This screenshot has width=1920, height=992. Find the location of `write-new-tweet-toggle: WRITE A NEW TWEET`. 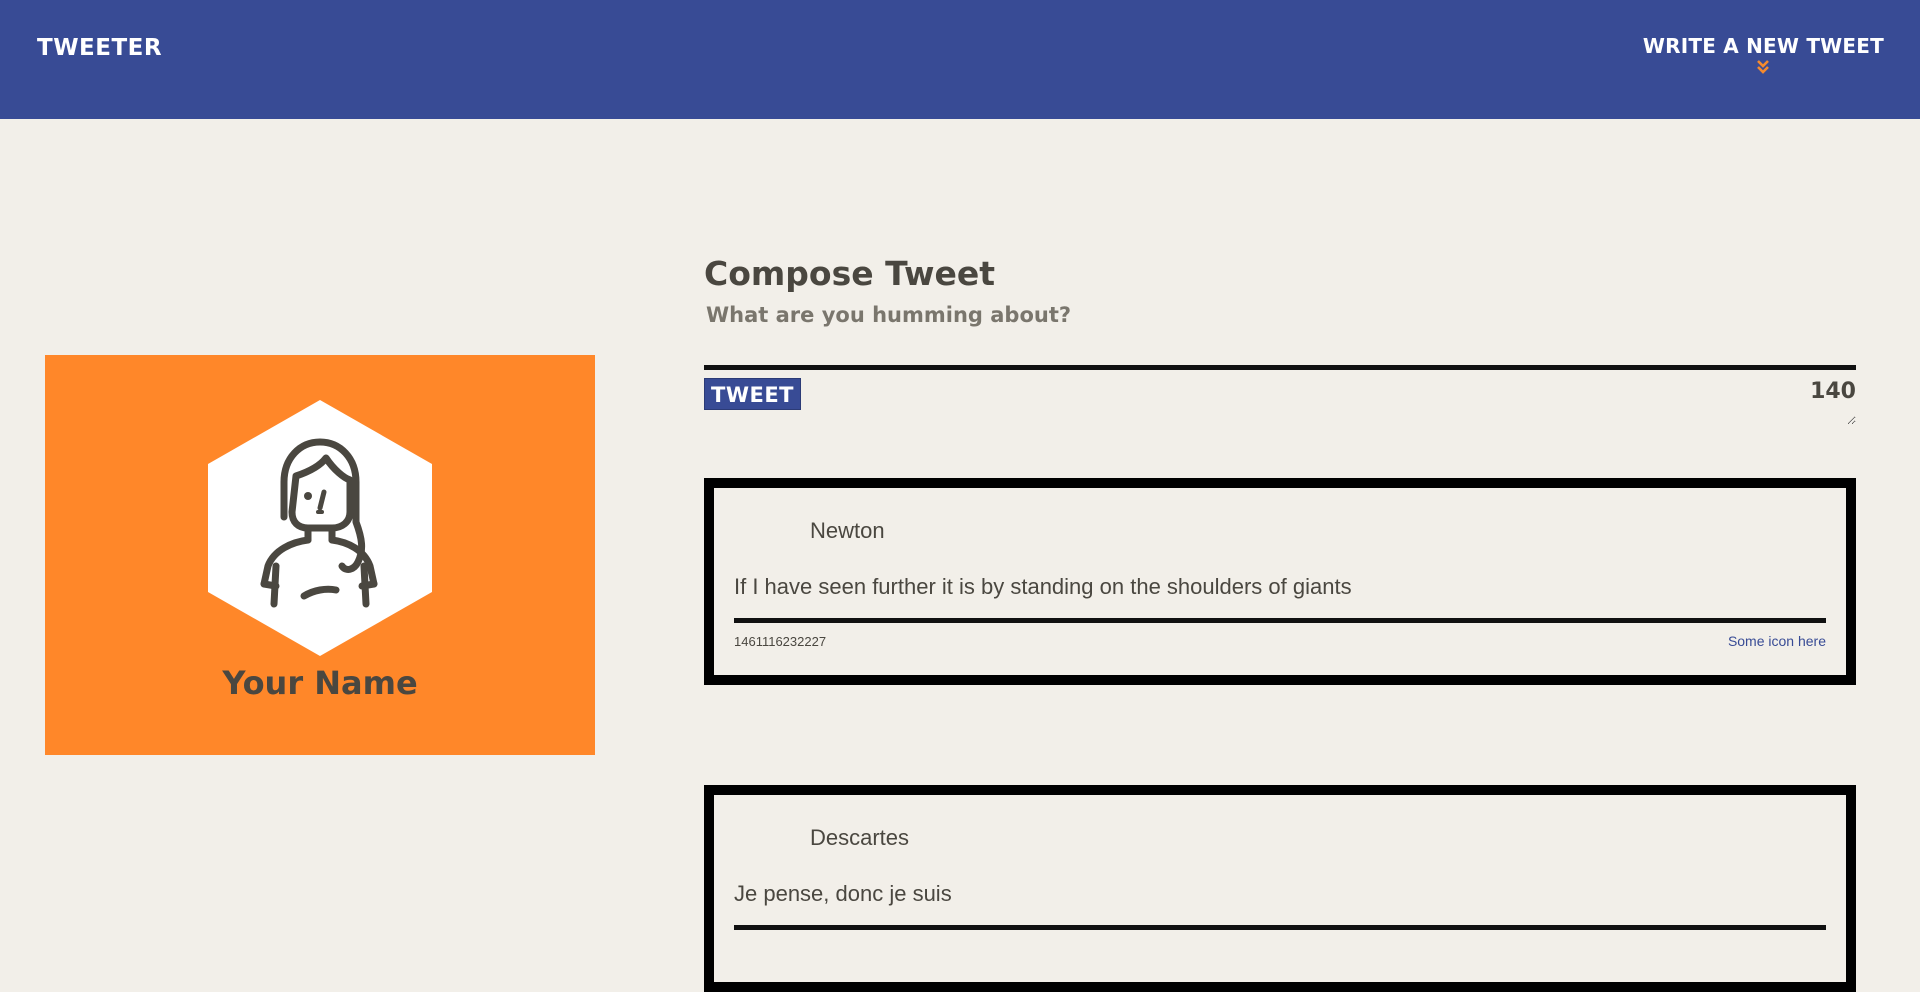

write-new-tweet-toggle: WRITE A NEW TWEET is located at coordinates (1763, 54).